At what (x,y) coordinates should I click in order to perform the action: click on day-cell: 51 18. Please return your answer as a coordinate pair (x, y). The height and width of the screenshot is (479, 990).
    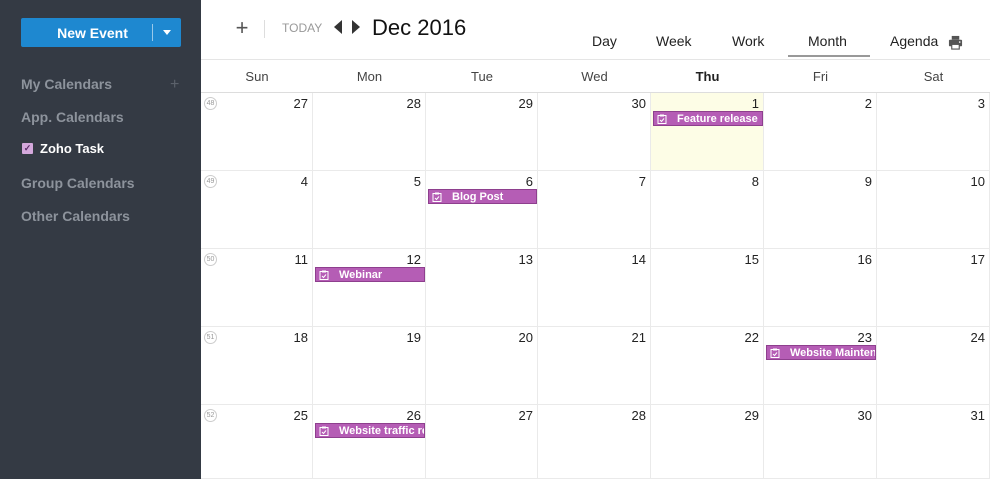
    Looking at the image, I should click on (257, 366).